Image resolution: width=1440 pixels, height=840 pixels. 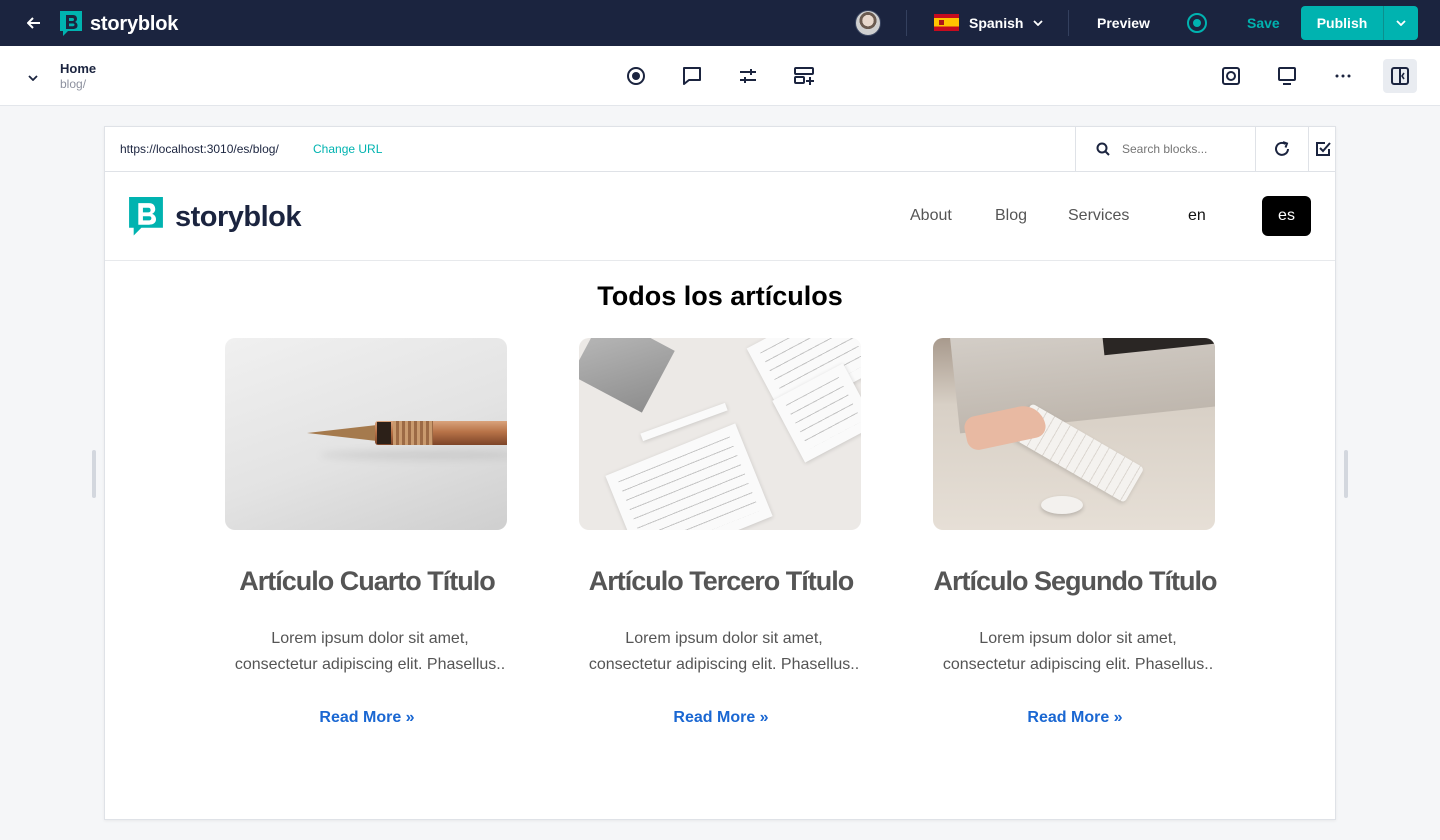 I want to click on search-blocks-input, so click(x=1172, y=149).